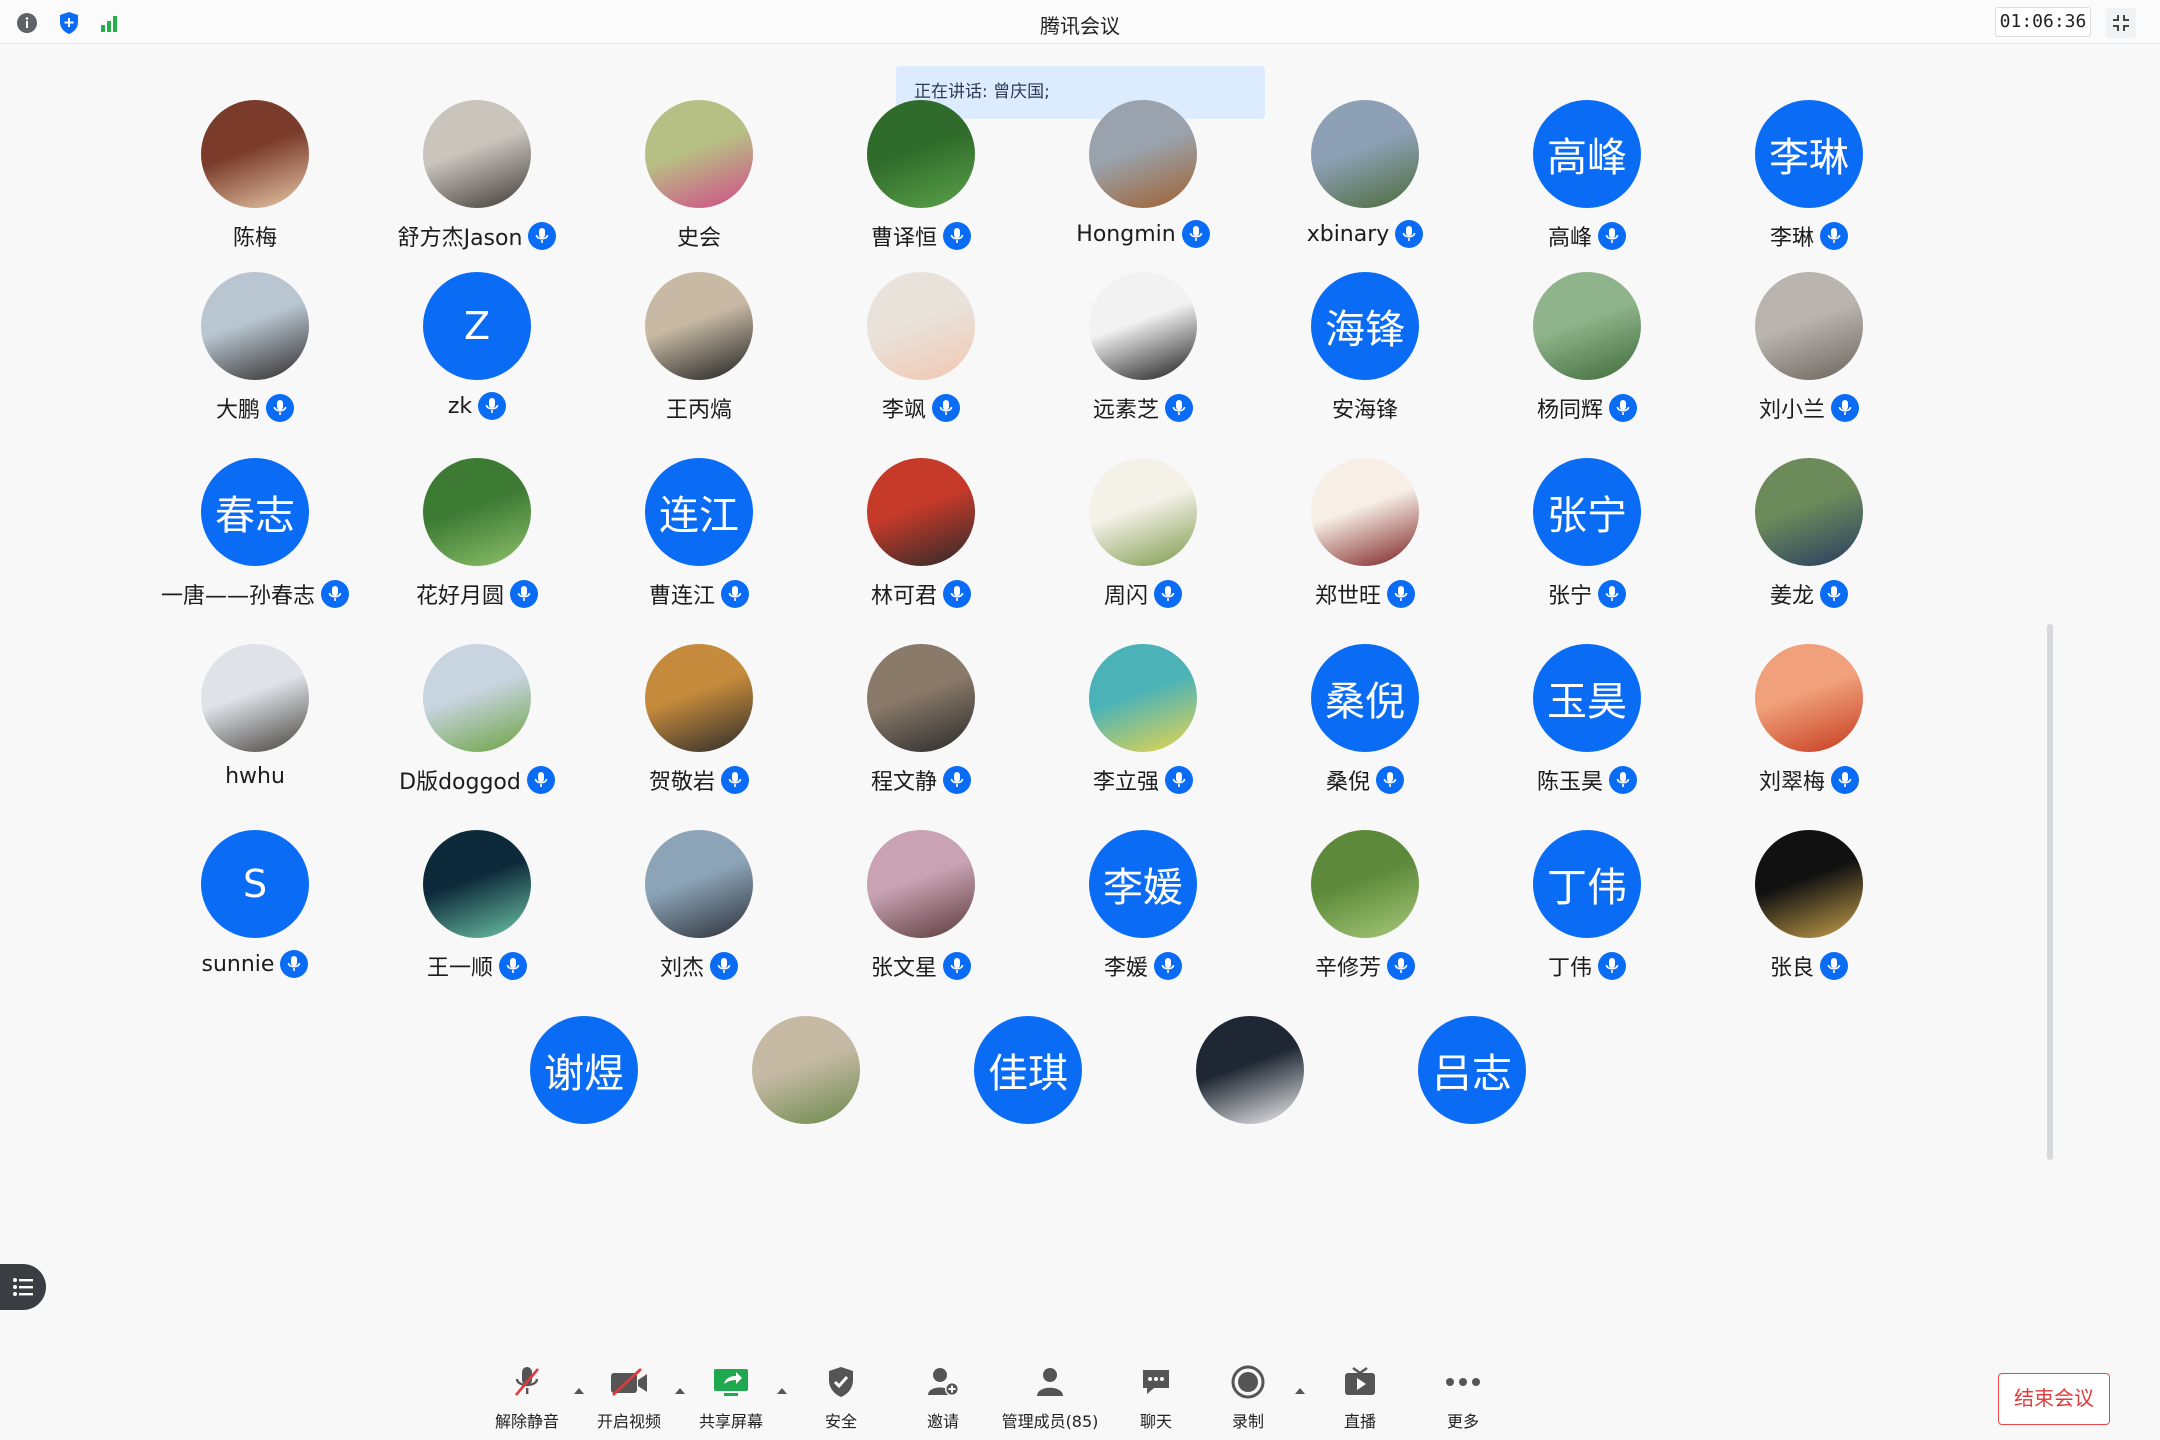 The width and height of the screenshot is (2160, 1440). What do you see at coordinates (1463, 1400) in the screenshot?
I see `more-button: 更多` at bounding box center [1463, 1400].